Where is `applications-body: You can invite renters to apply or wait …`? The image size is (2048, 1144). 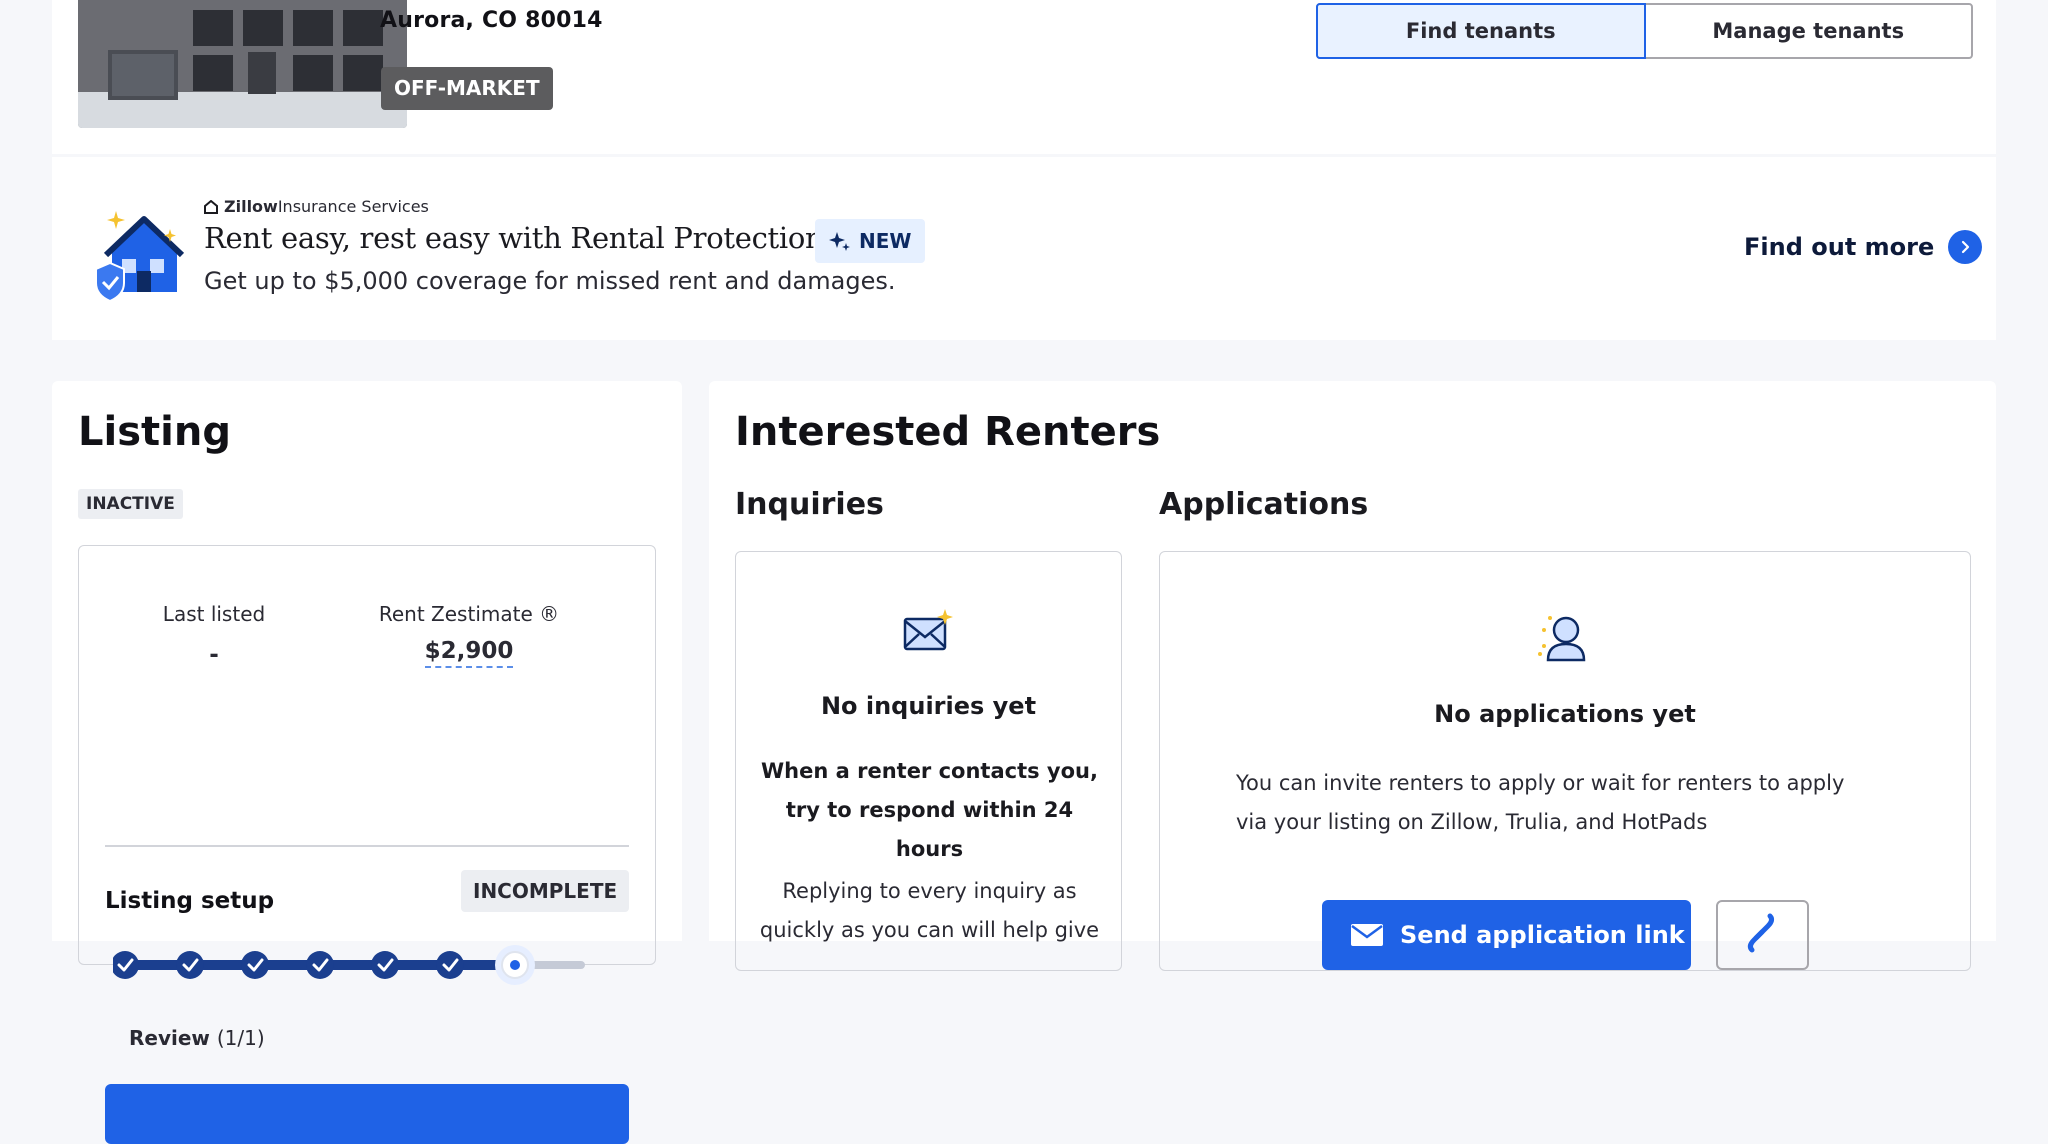
applications-body: You can invite renters to apply or wait … is located at coordinates (1540, 802).